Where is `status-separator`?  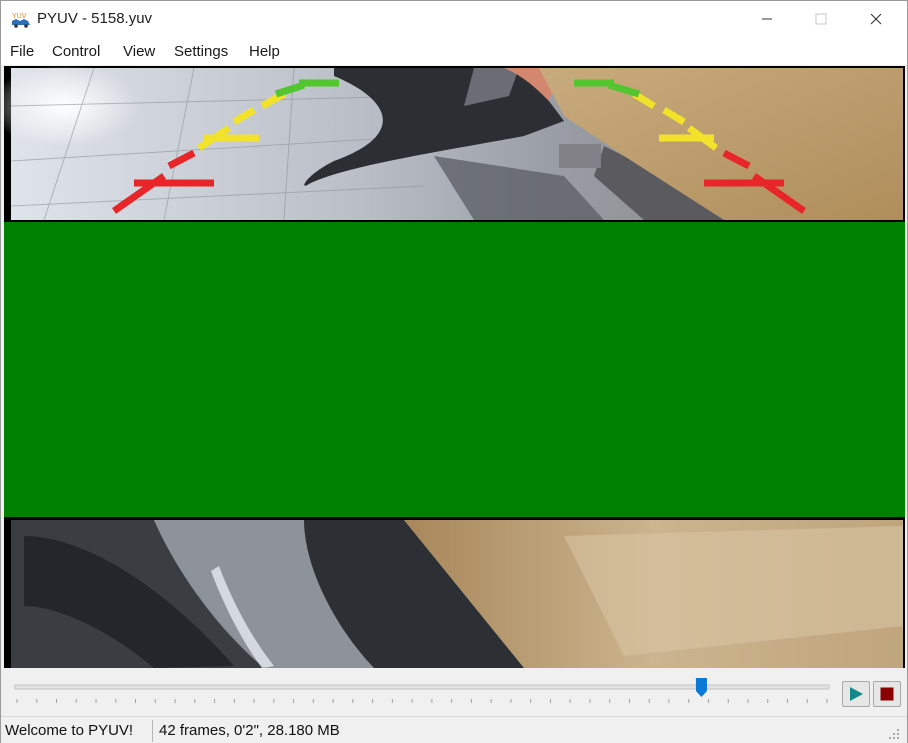 status-separator is located at coordinates (152, 731).